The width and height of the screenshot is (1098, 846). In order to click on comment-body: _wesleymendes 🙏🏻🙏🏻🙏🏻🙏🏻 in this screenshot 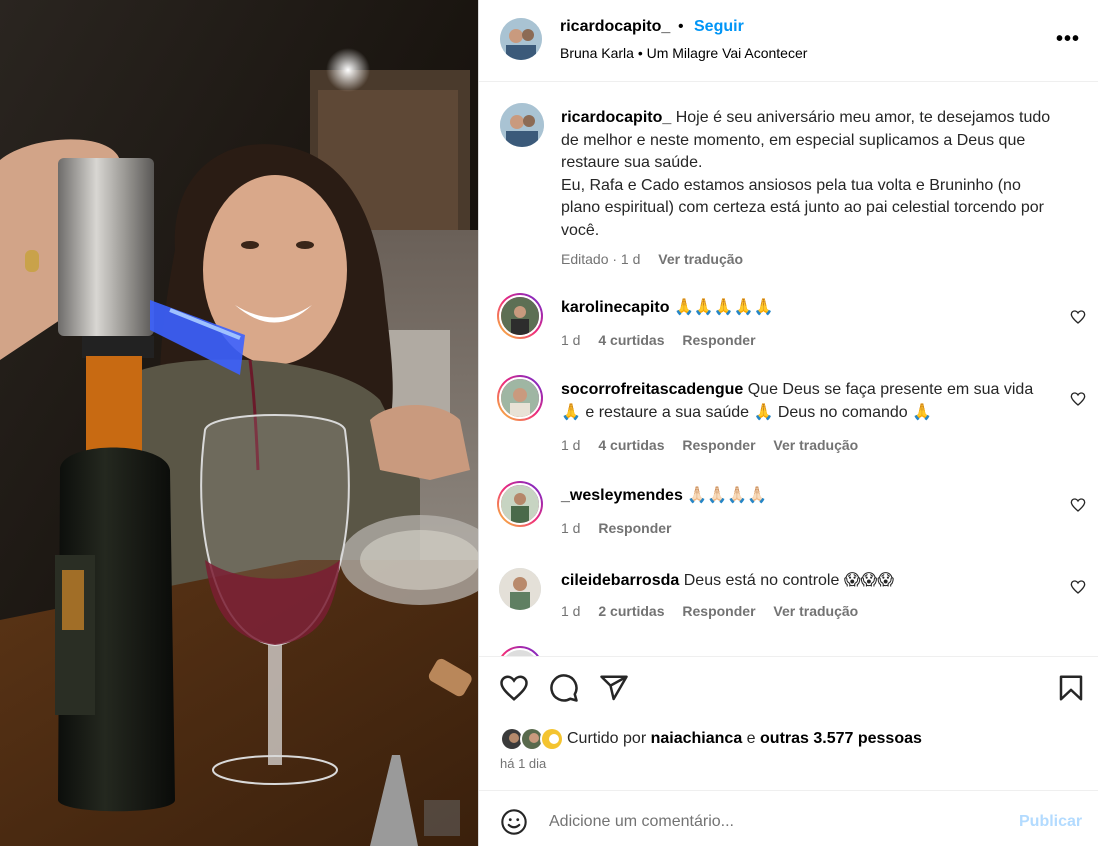, I will do `click(798, 495)`.